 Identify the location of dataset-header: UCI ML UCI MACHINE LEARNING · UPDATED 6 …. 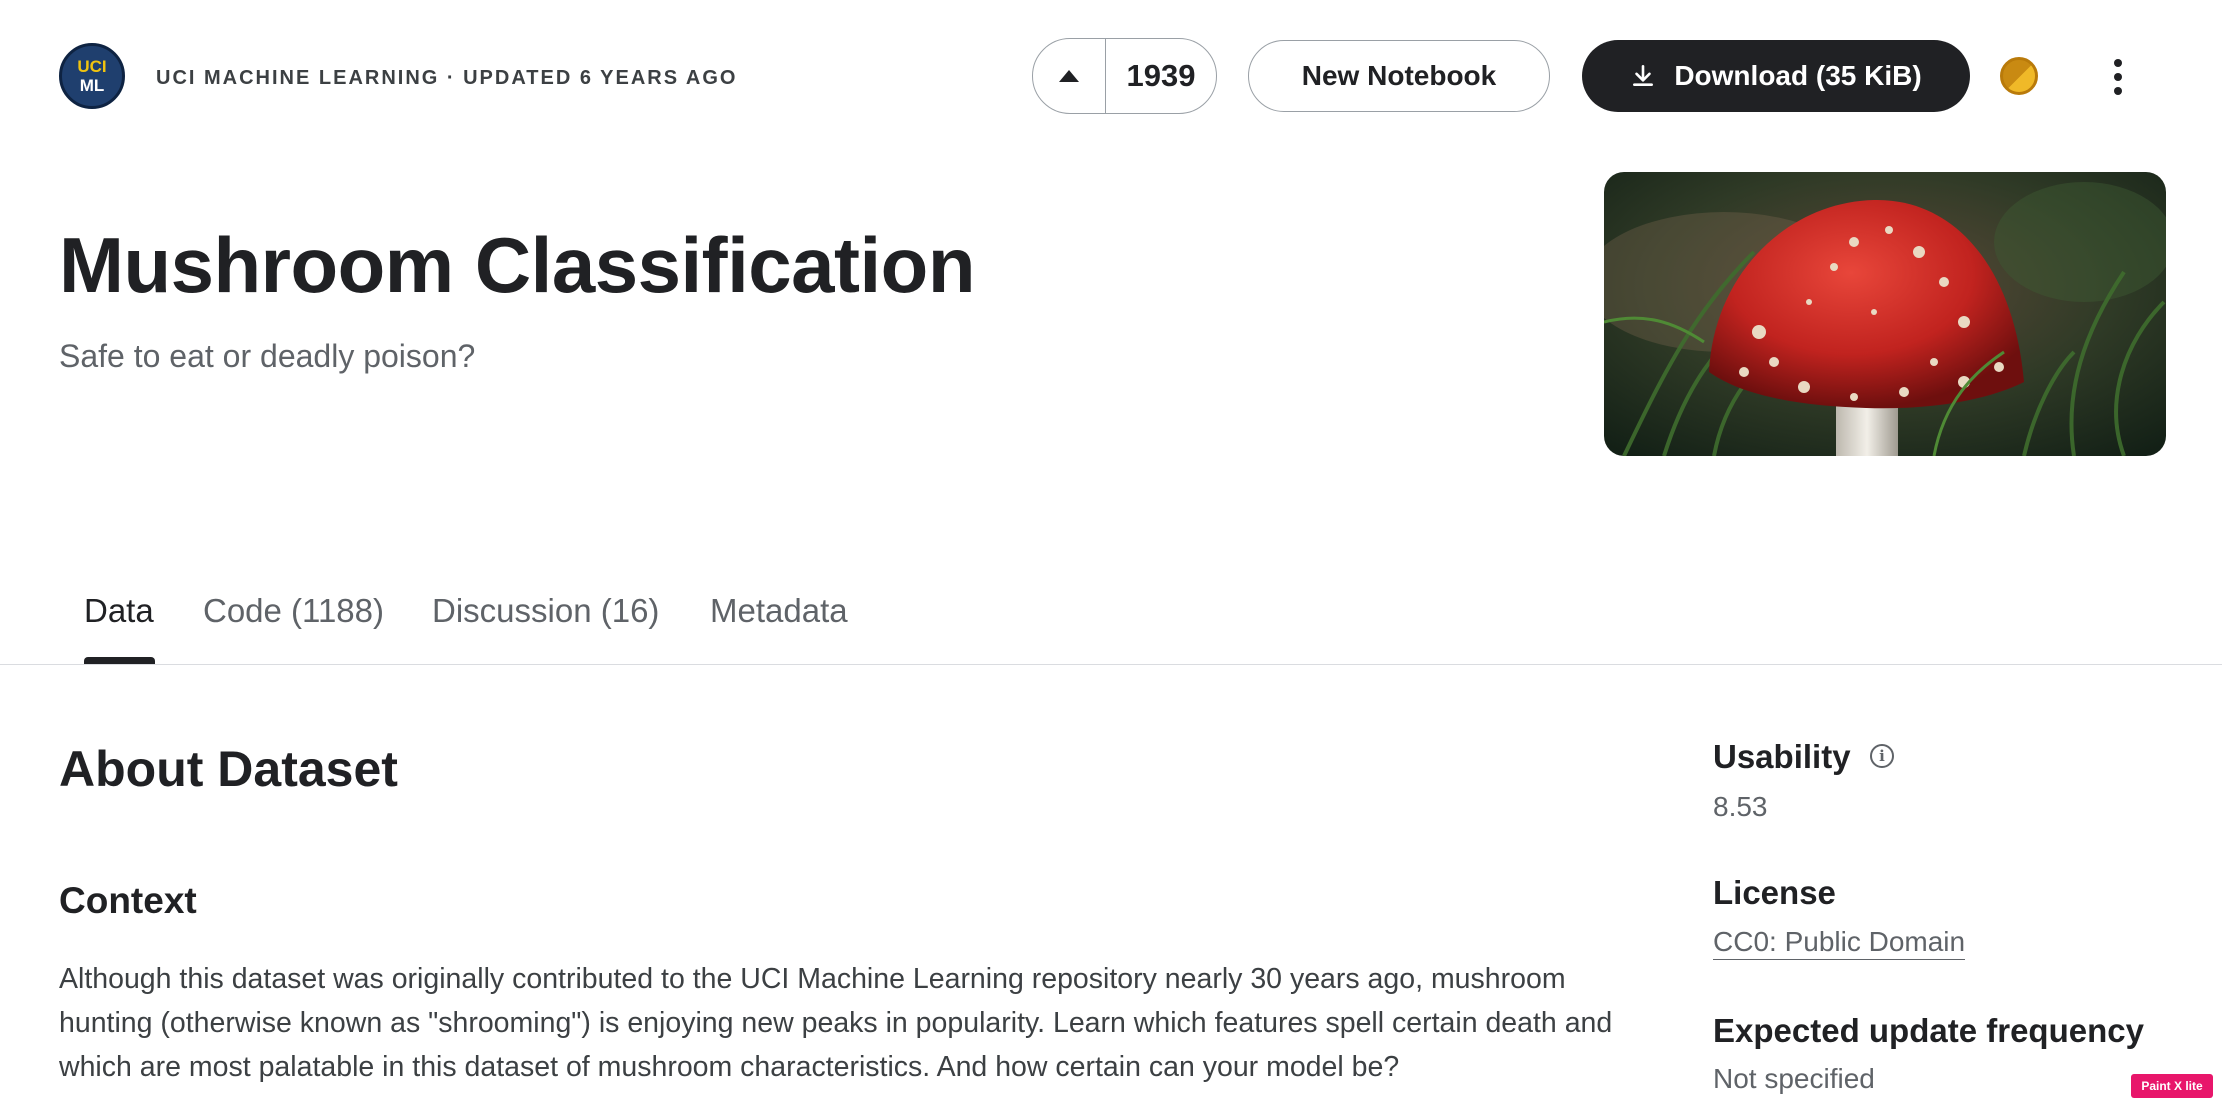
(1111, 75).